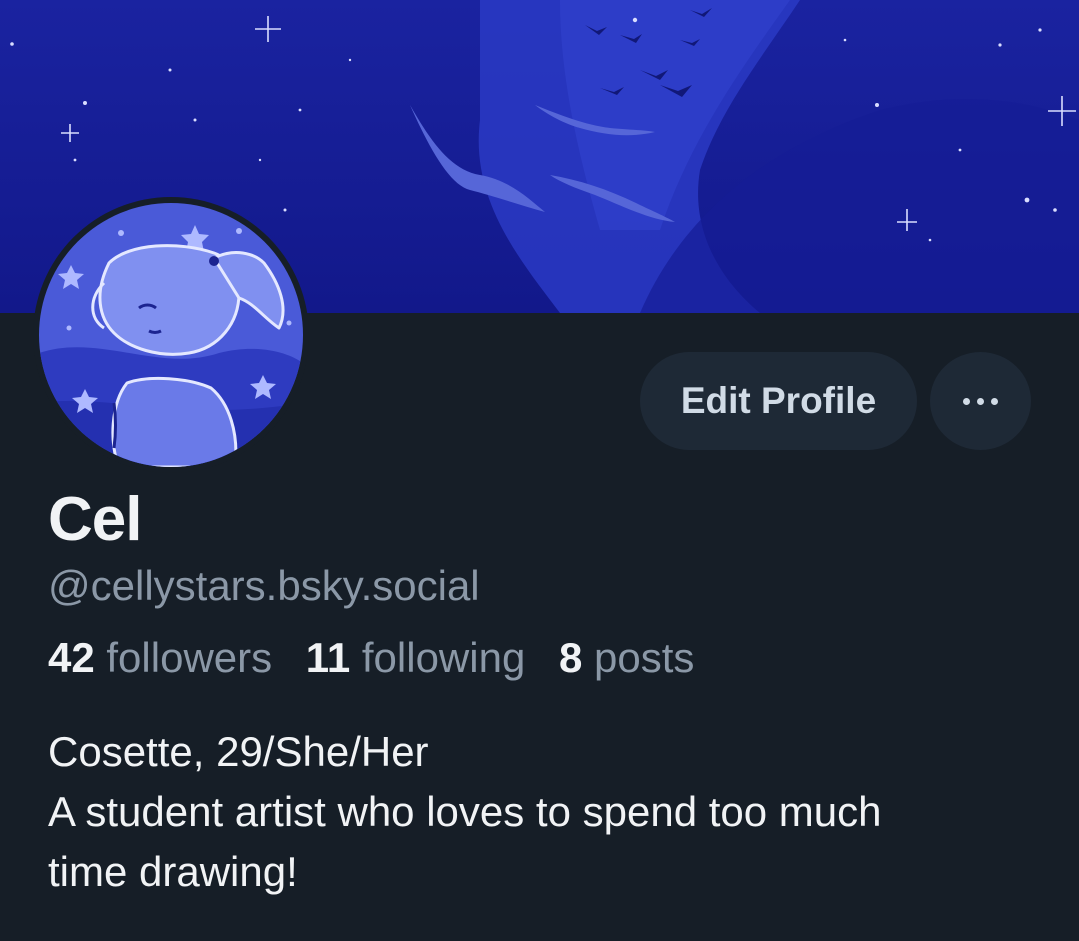 Image resolution: width=1079 pixels, height=941 pixels. I want to click on profile-stats: 42 followers 11 following 8 posts, so click(382, 658).